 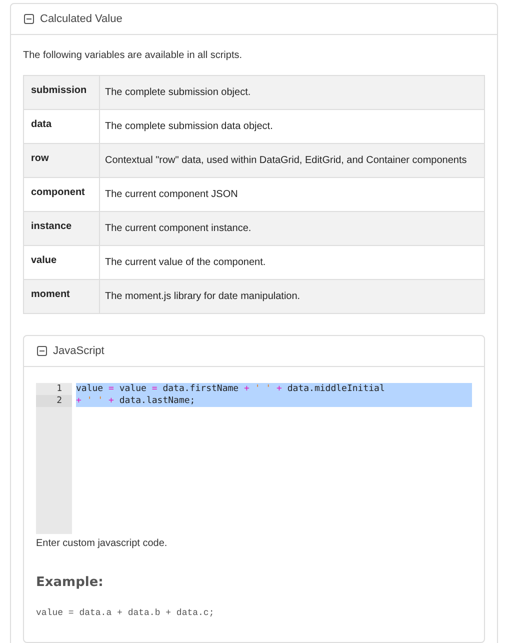 What do you see at coordinates (59, 389) in the screenshot?
I see `line-number: 1` at bounding box center [59, 389].